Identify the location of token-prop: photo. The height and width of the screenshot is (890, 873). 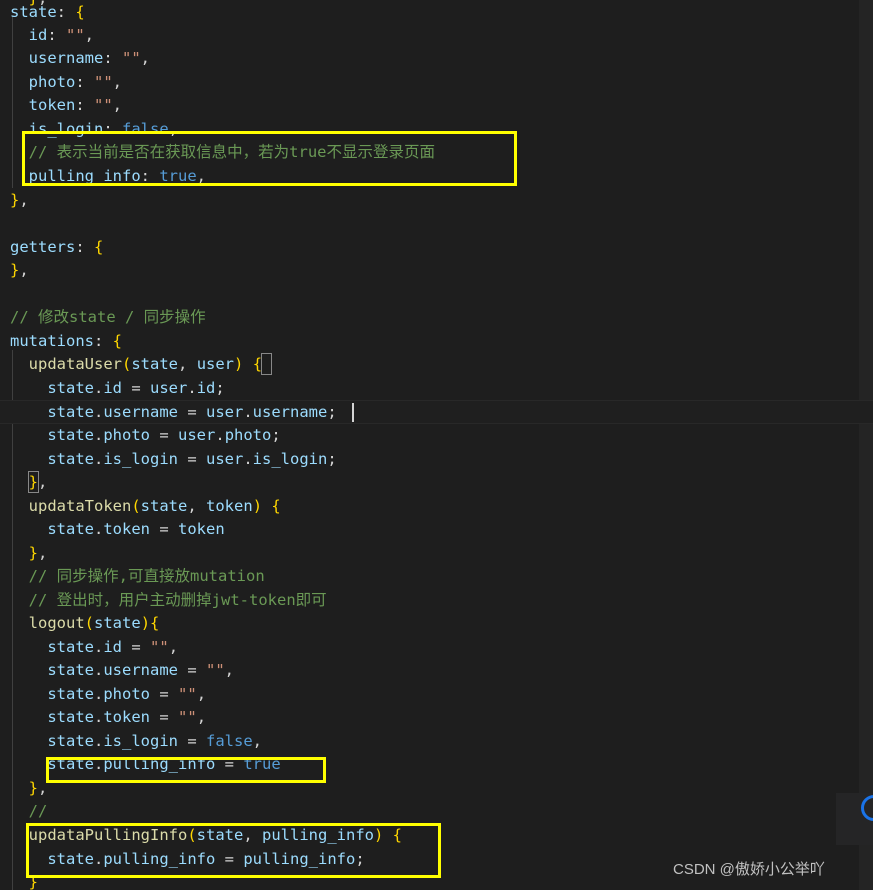
(248, 435).